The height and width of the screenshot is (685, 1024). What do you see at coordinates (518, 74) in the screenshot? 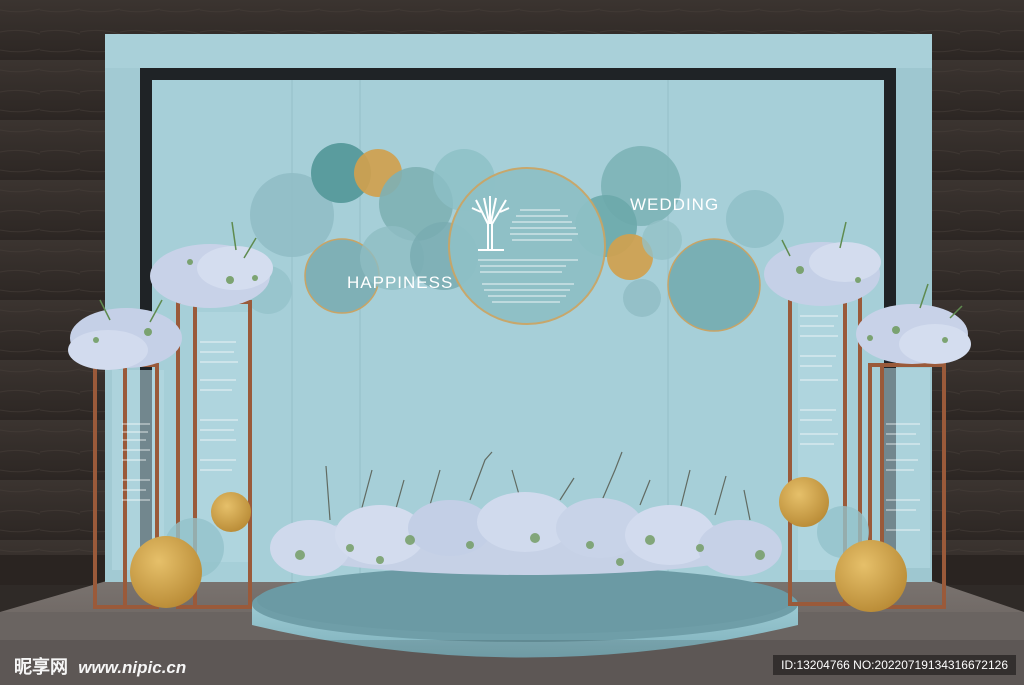
I see `backdrop-opening-shadow` at bounding box center [518, 74].